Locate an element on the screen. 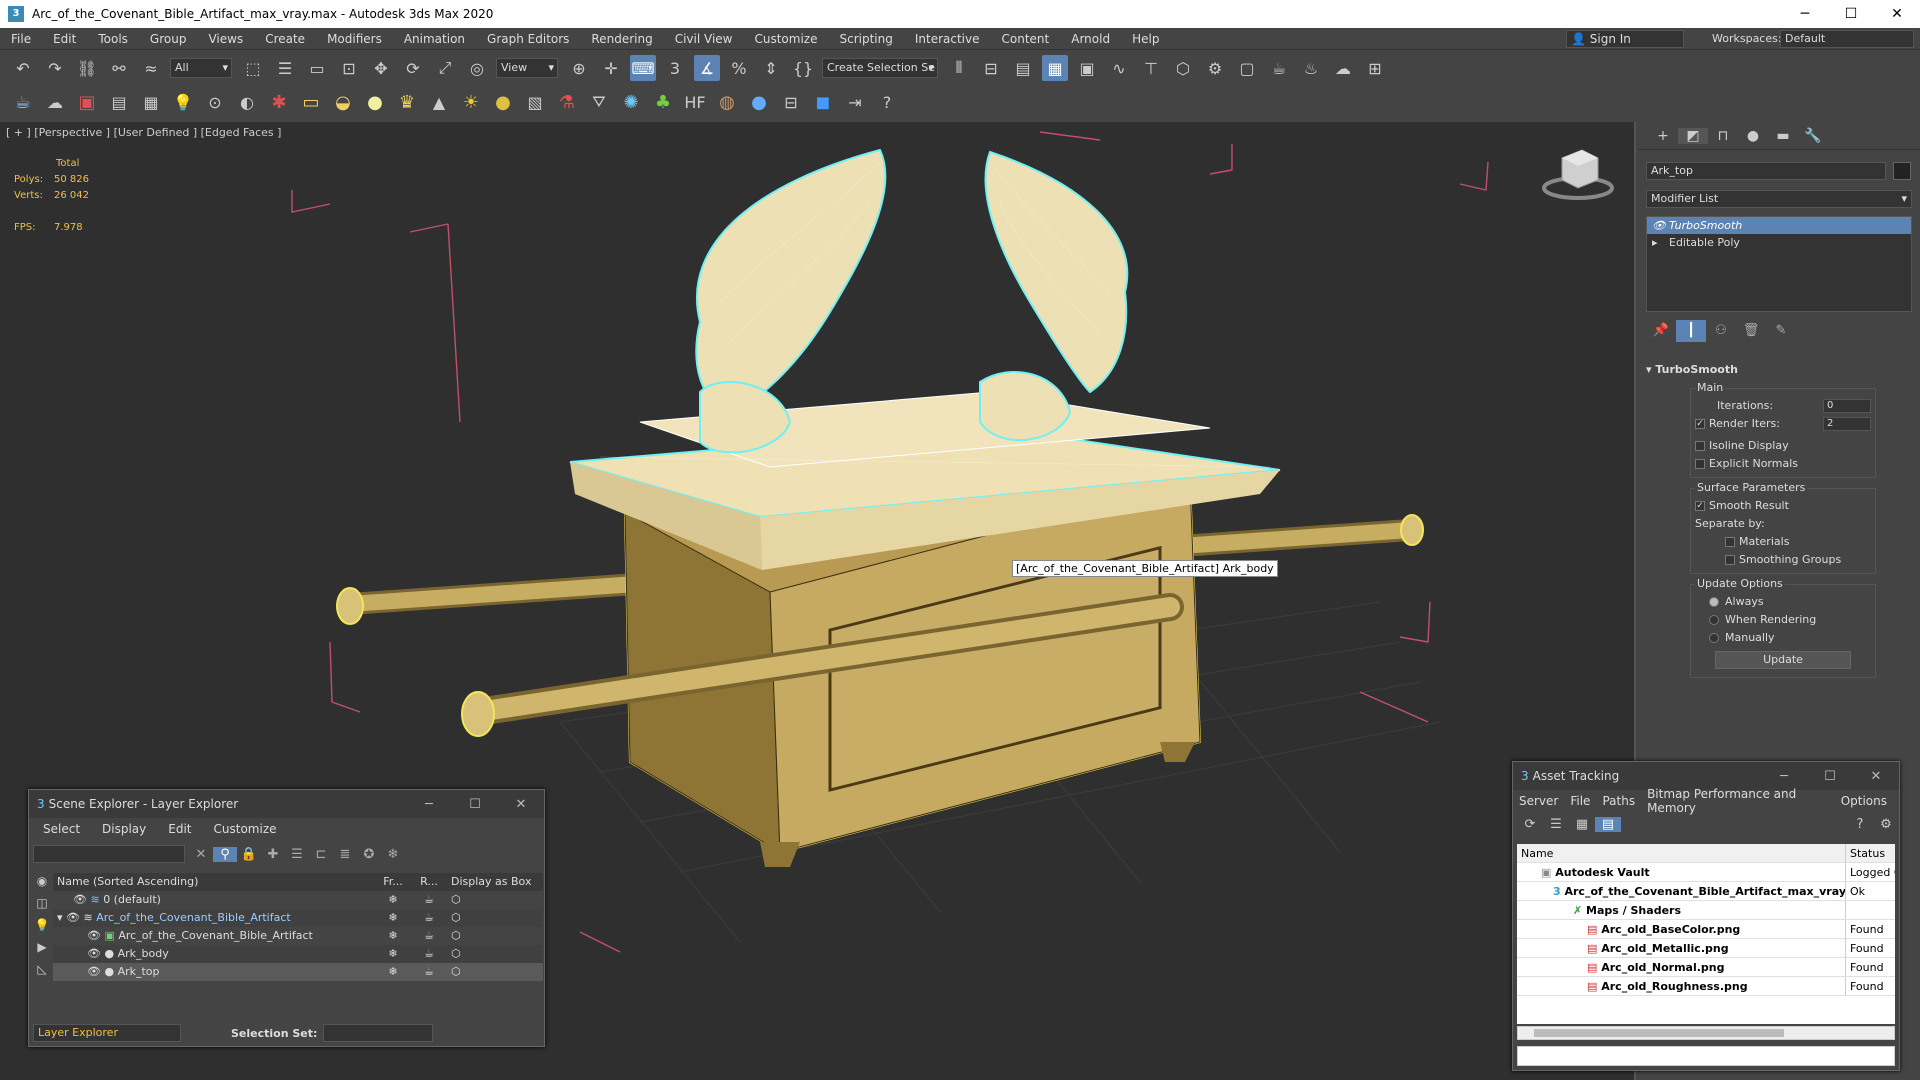 Image resolution: width=1920 pixels, height=1080 pixels. render-cloud-icon: ☁ is located at coordinates (1343, 68).